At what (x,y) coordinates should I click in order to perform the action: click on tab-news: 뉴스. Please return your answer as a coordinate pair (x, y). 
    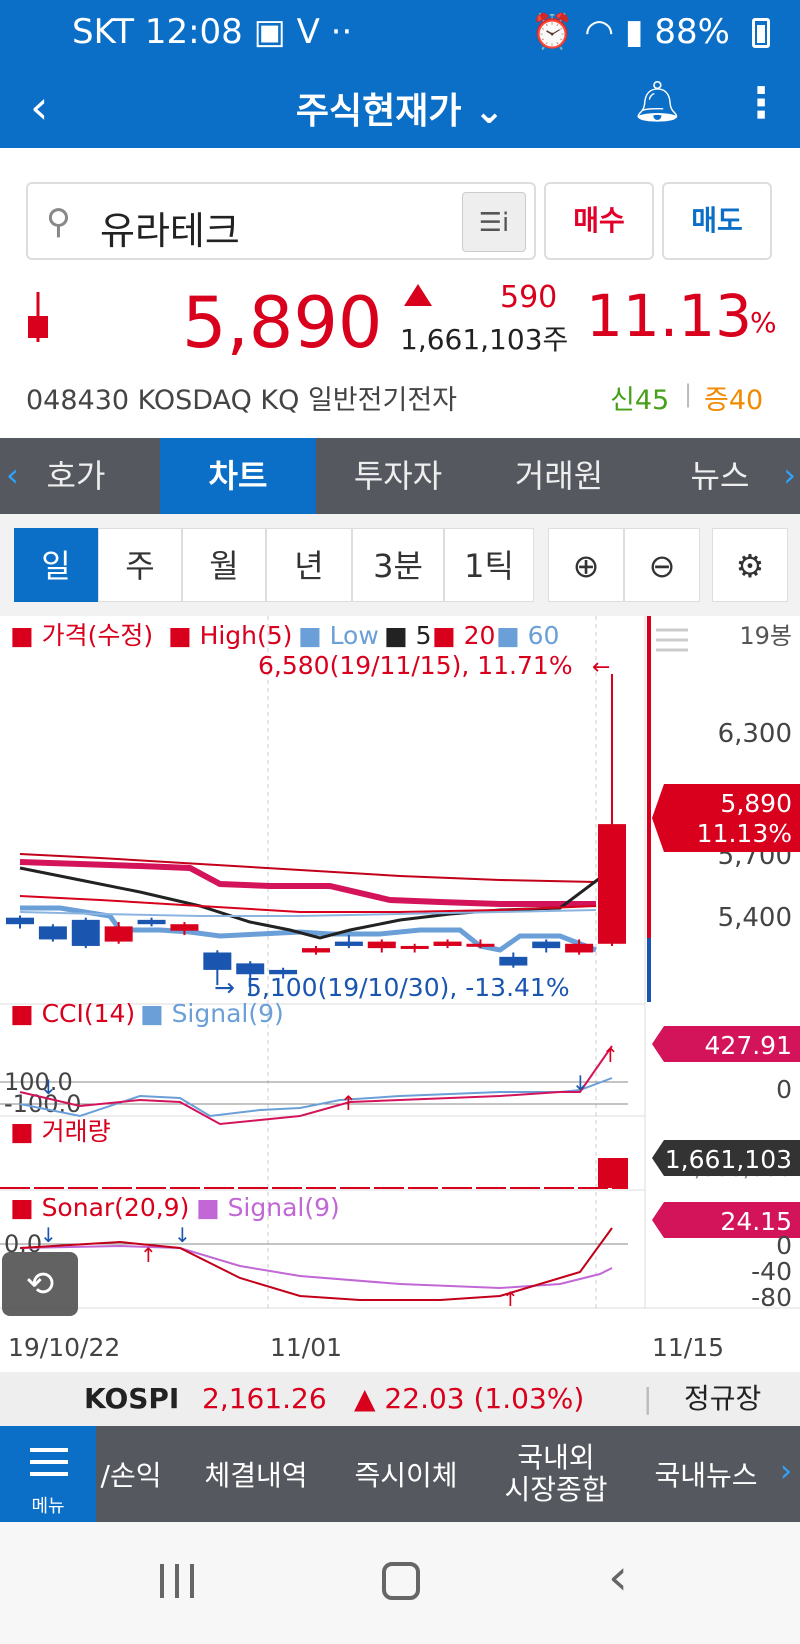
    Looking at the image, I should click on (720, 476).